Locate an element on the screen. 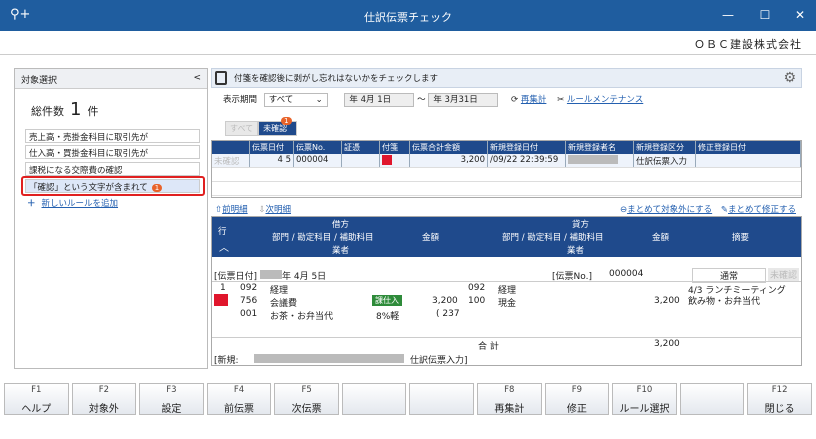 The height and width of the screenshot is (439, 816). collapse-icon: < is located at coordinates (197, 78).